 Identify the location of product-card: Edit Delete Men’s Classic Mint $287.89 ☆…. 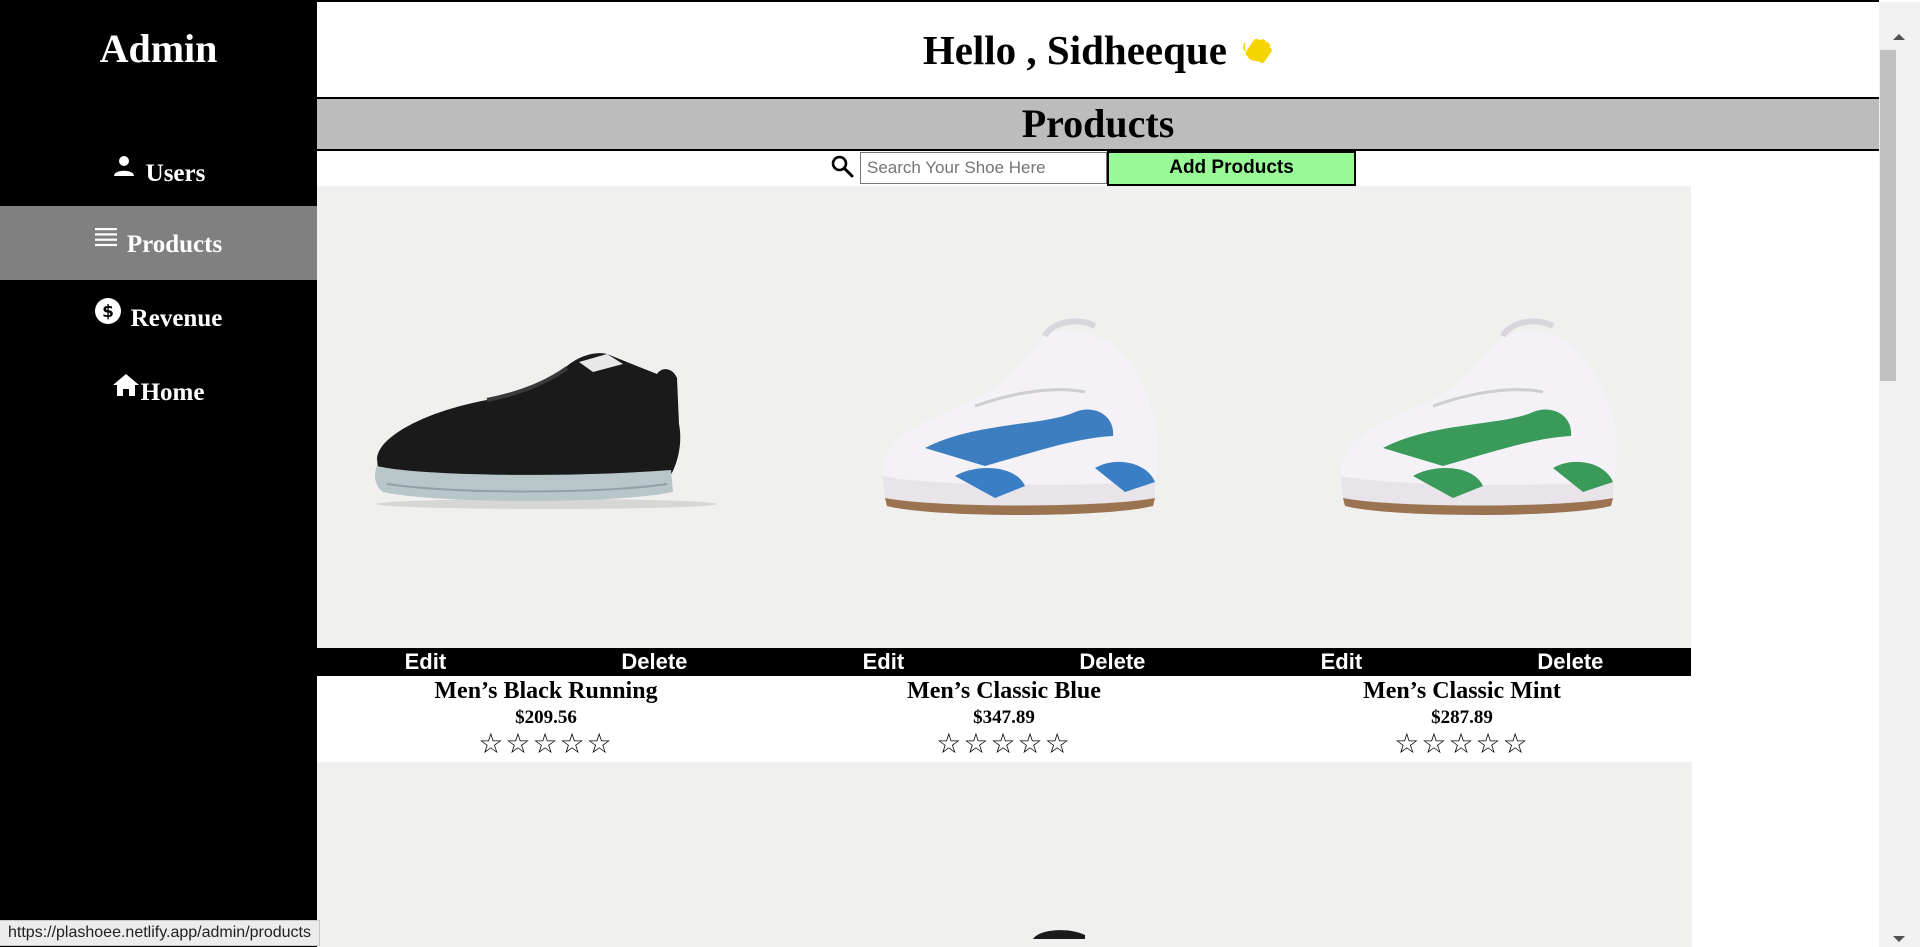
(1462, 474).